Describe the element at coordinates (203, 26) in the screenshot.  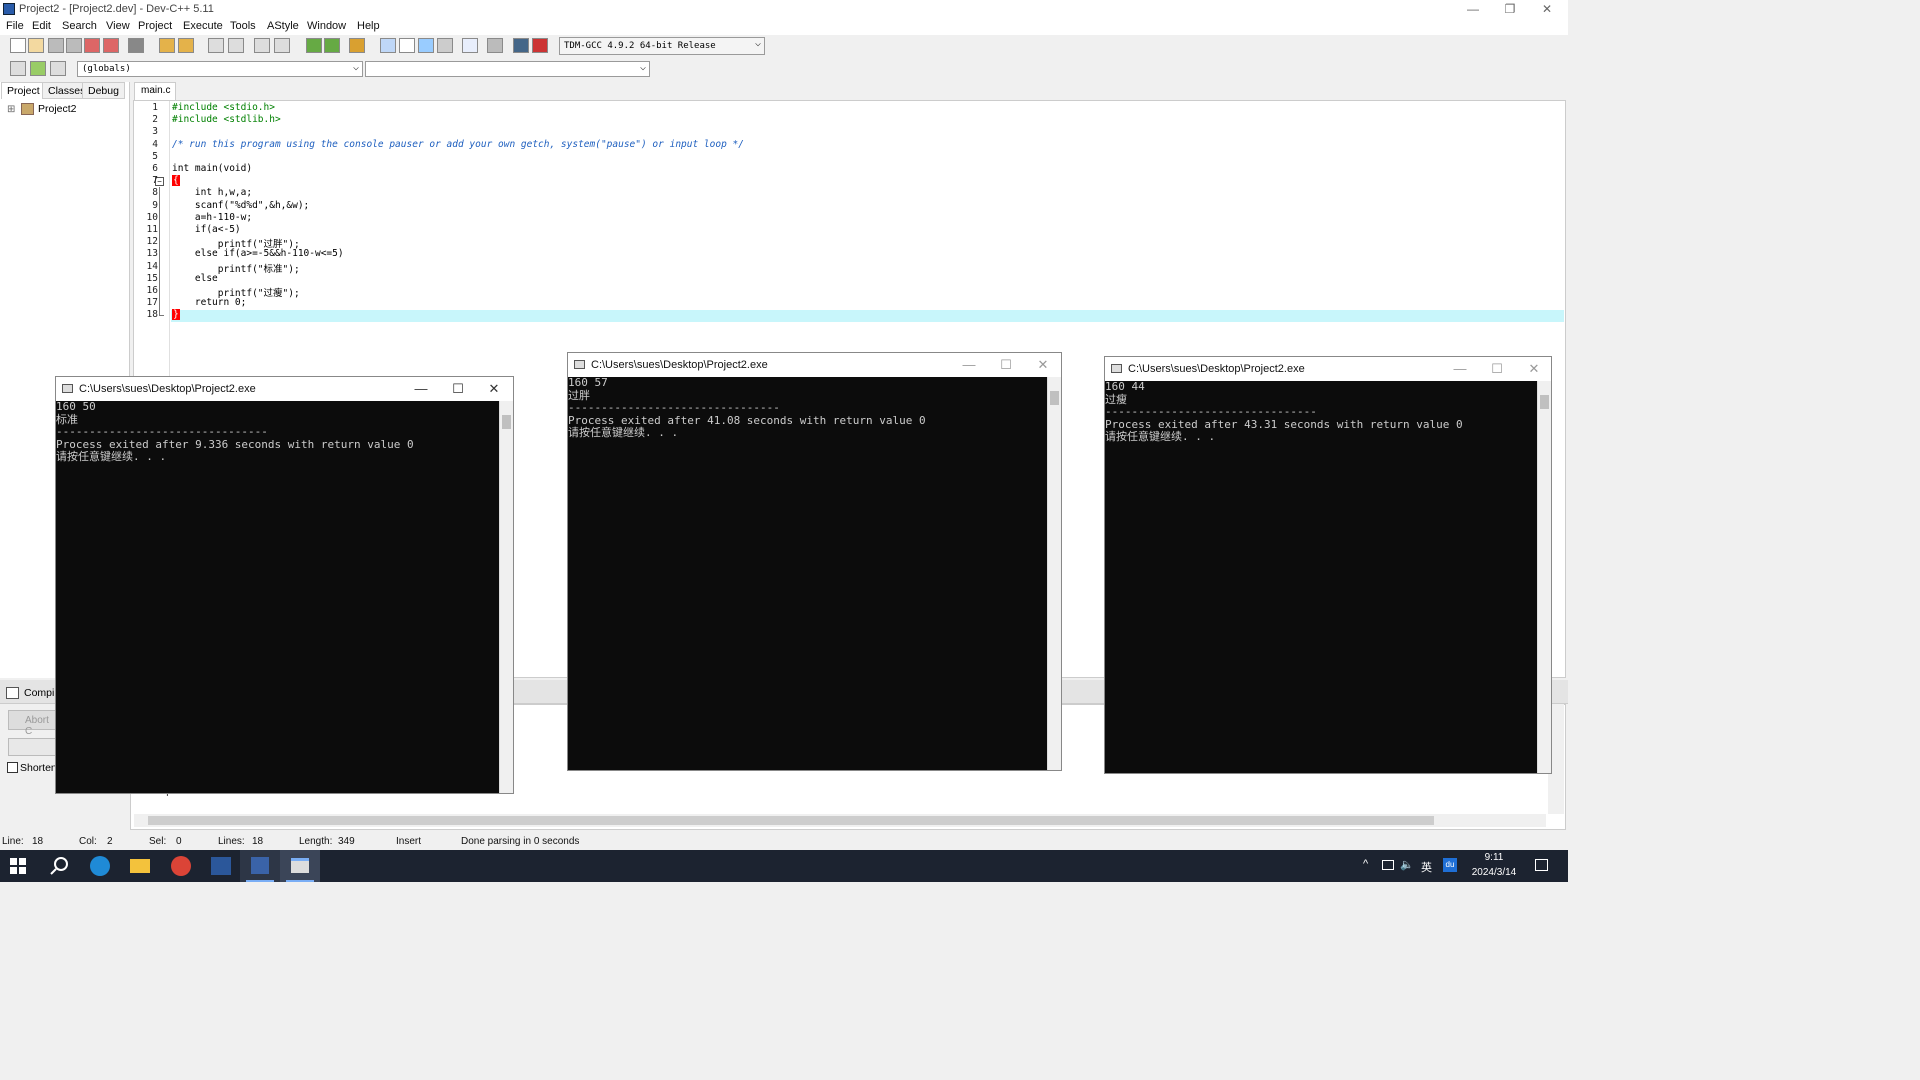
I see `menu-execute: Execute` at that location.